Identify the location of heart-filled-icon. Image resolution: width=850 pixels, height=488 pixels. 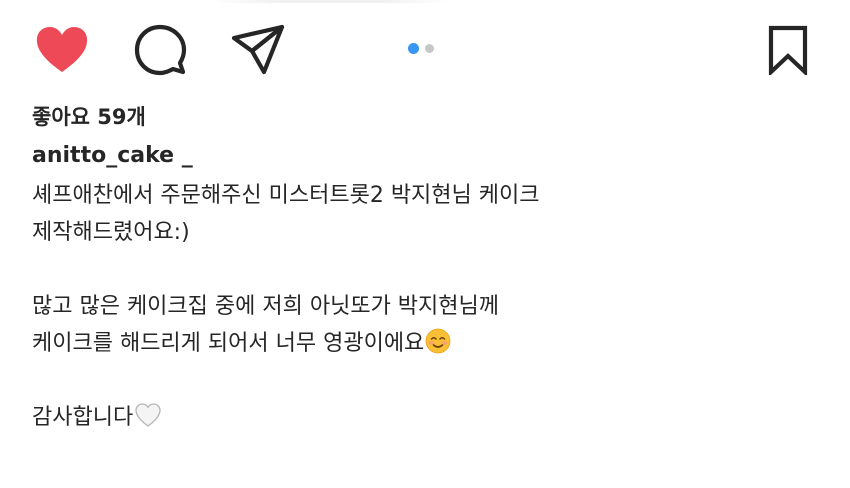
(62, 49).